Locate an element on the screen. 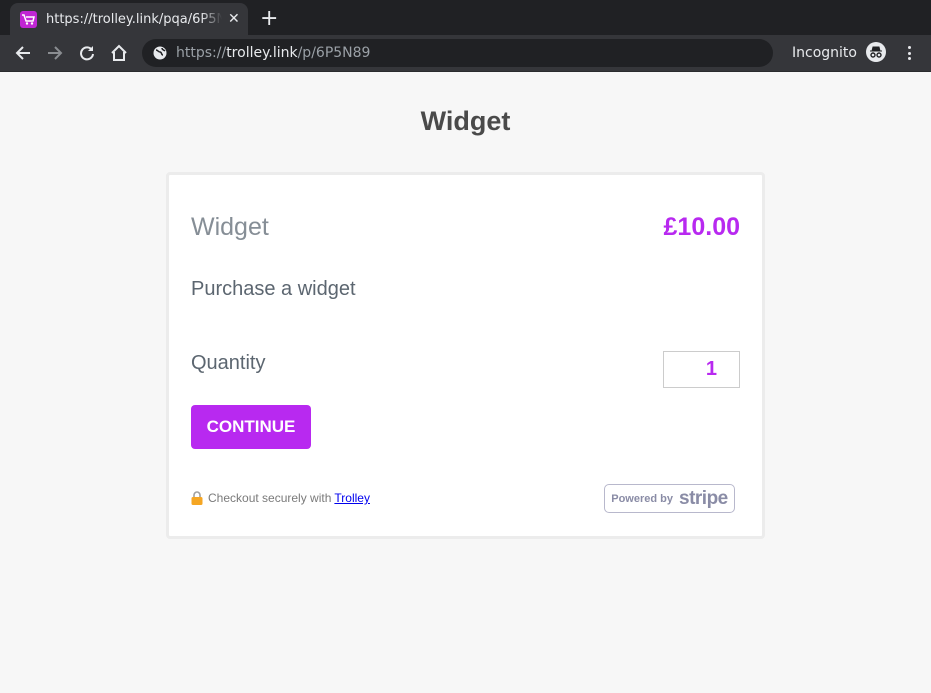  address-bar: https://trolley.link/p/6P5N89 is located at coordinates (457, 53).